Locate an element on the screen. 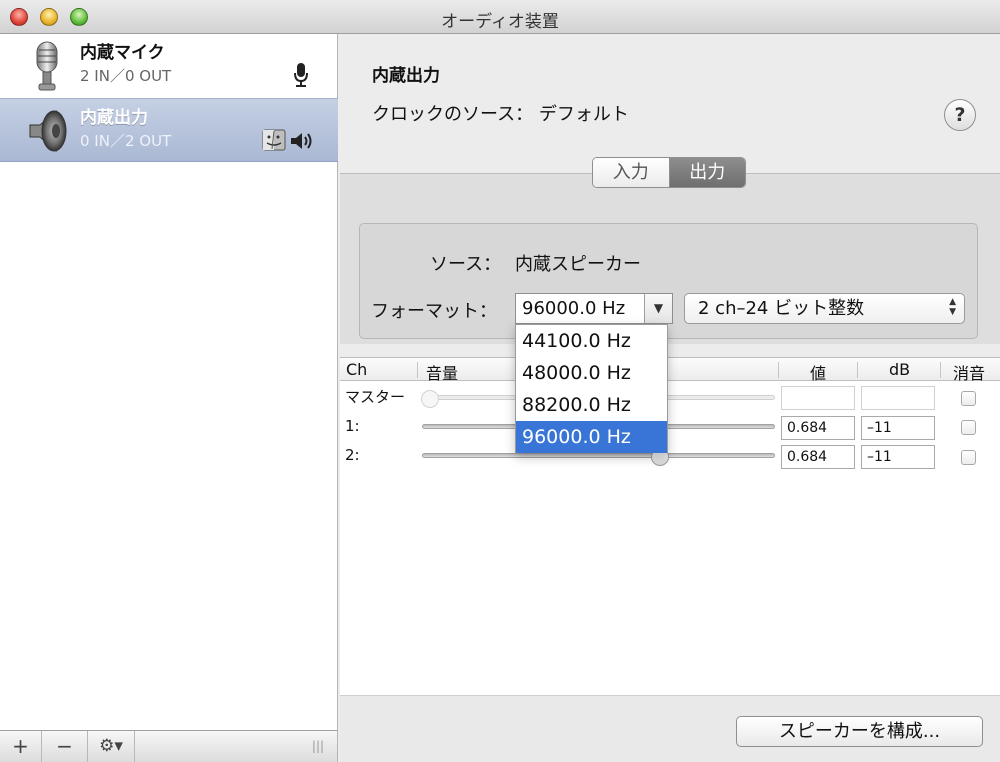  title-bar: オーディオ装置 is located at coordinates (500, 17).